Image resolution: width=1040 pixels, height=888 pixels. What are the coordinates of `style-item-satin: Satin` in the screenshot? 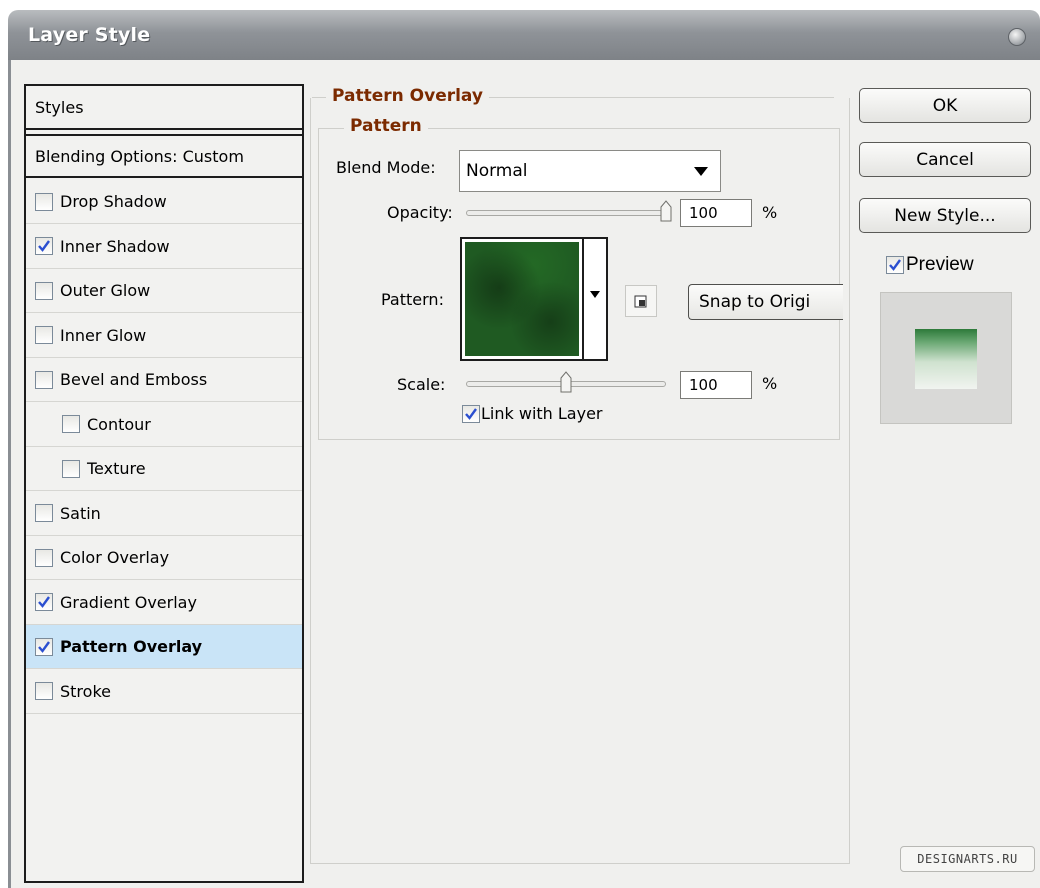 It's located at (164, 514).